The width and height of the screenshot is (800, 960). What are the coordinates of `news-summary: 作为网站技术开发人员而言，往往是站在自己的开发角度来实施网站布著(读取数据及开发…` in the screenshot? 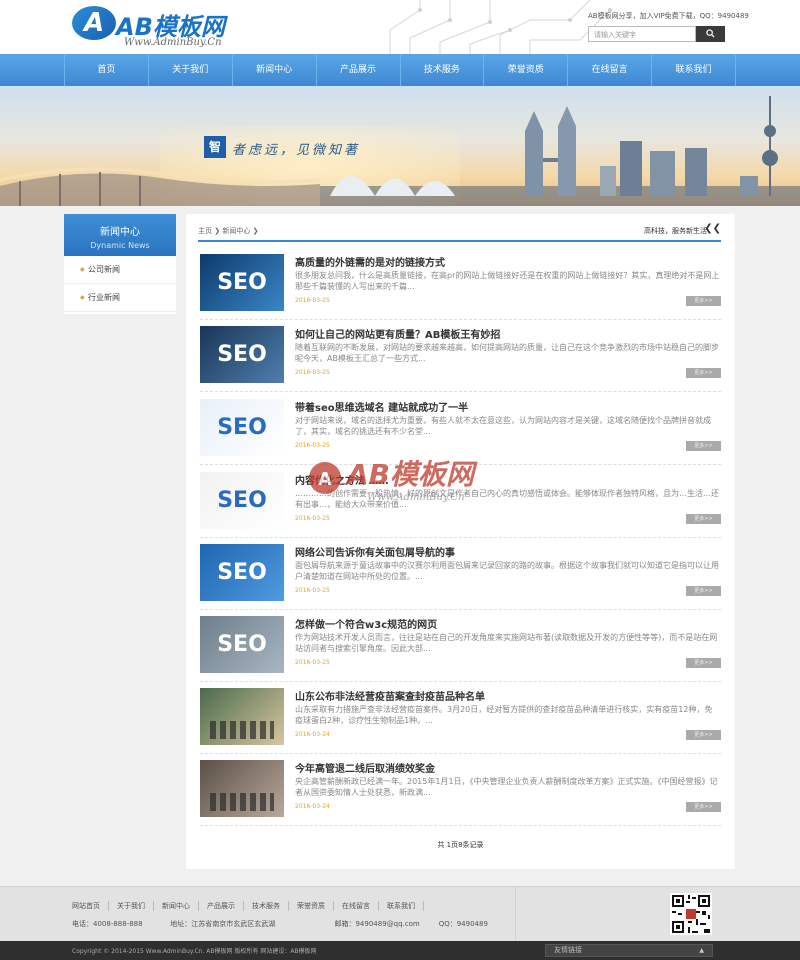 It's located at (506, 643).